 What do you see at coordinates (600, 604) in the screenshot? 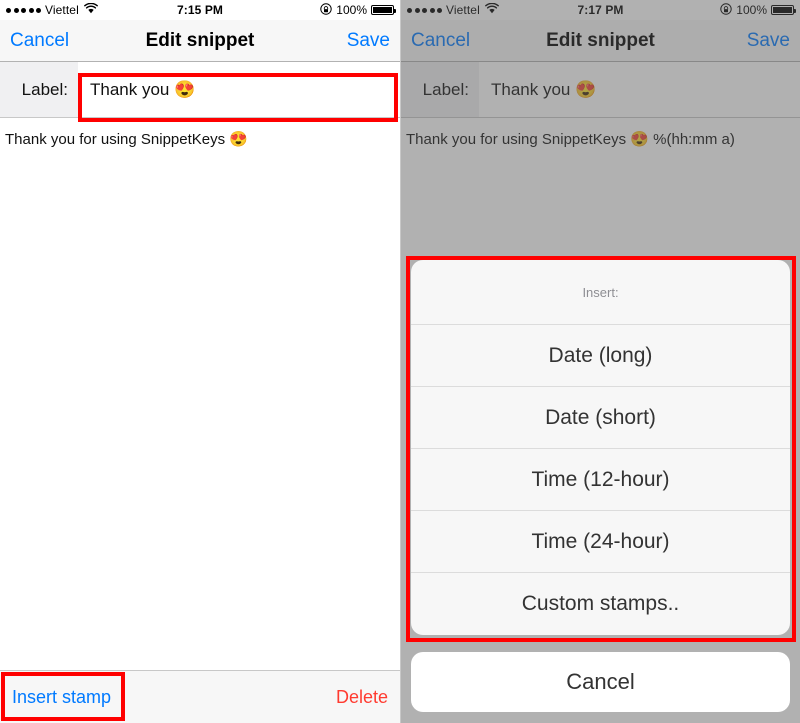
I see `action-sheet-item-custom-stamps: Custom stamps..` at bounding box center [600, 604].